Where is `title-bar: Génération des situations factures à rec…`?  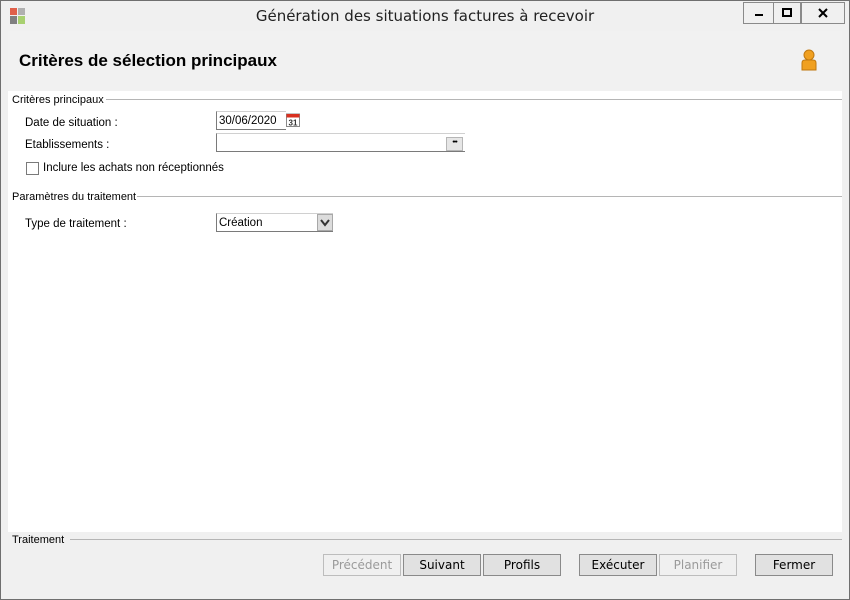 title-bar: Génération des situations factures à rec… is located at coordinates (425, 15).